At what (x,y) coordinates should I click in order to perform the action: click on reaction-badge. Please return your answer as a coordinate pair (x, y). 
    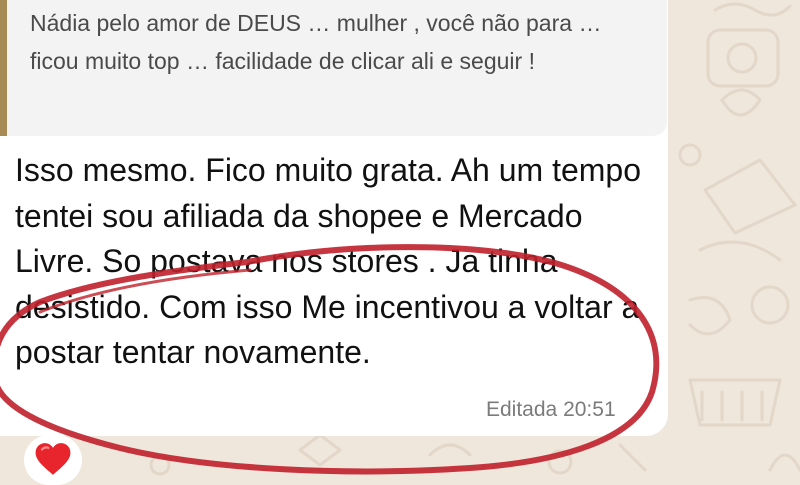
    Looking at the image, I should click on (53, 460).